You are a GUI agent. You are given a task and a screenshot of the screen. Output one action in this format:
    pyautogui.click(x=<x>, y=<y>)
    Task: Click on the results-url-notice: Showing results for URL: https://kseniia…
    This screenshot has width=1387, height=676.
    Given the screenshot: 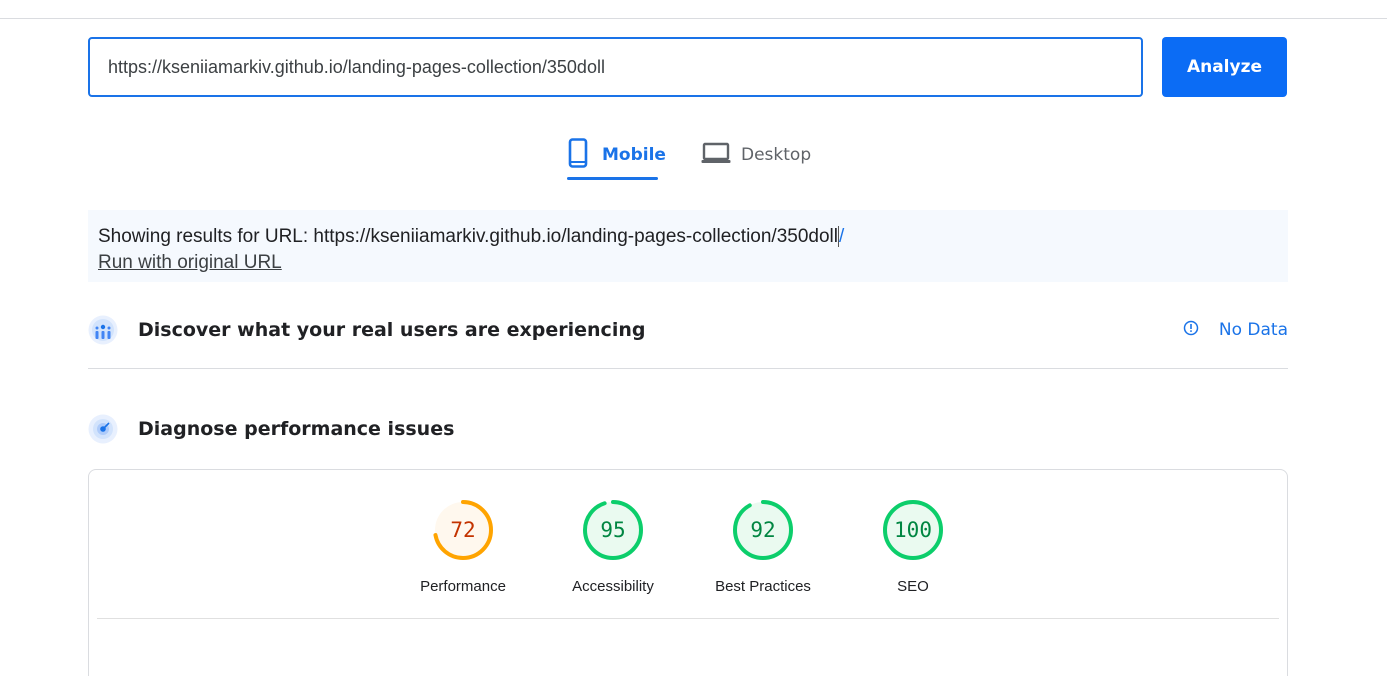 What is the action you would take?
    pyautogui.click(x=688, y=246)
    